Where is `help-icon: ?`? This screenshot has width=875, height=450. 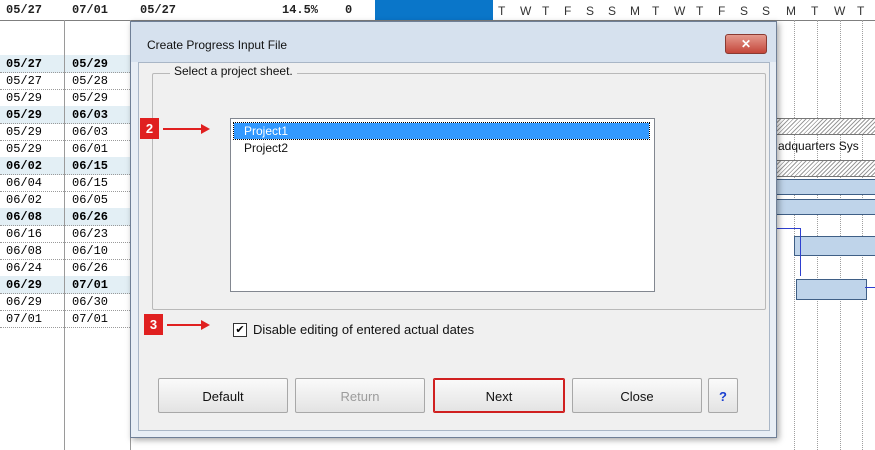
help-icon: ? is located at coordinates (723, 396).